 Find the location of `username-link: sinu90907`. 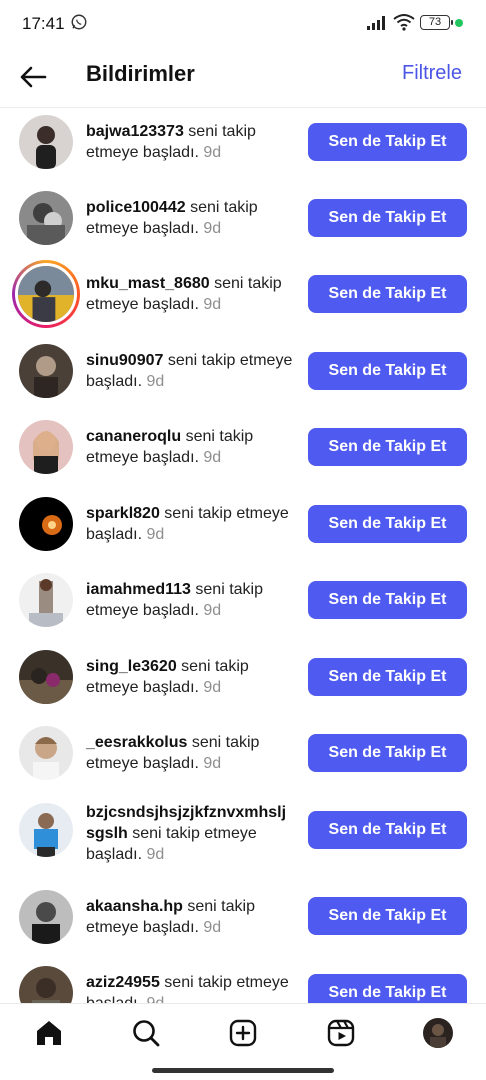

username-link: sinu90907 is located at coordinates (124, 360).